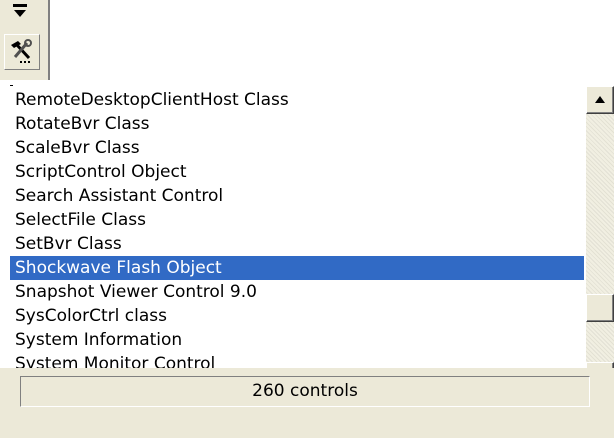 The height and width of the screenshot is (438, 614). I want to click on toolbar-dropdown-button, so click(20, 14).